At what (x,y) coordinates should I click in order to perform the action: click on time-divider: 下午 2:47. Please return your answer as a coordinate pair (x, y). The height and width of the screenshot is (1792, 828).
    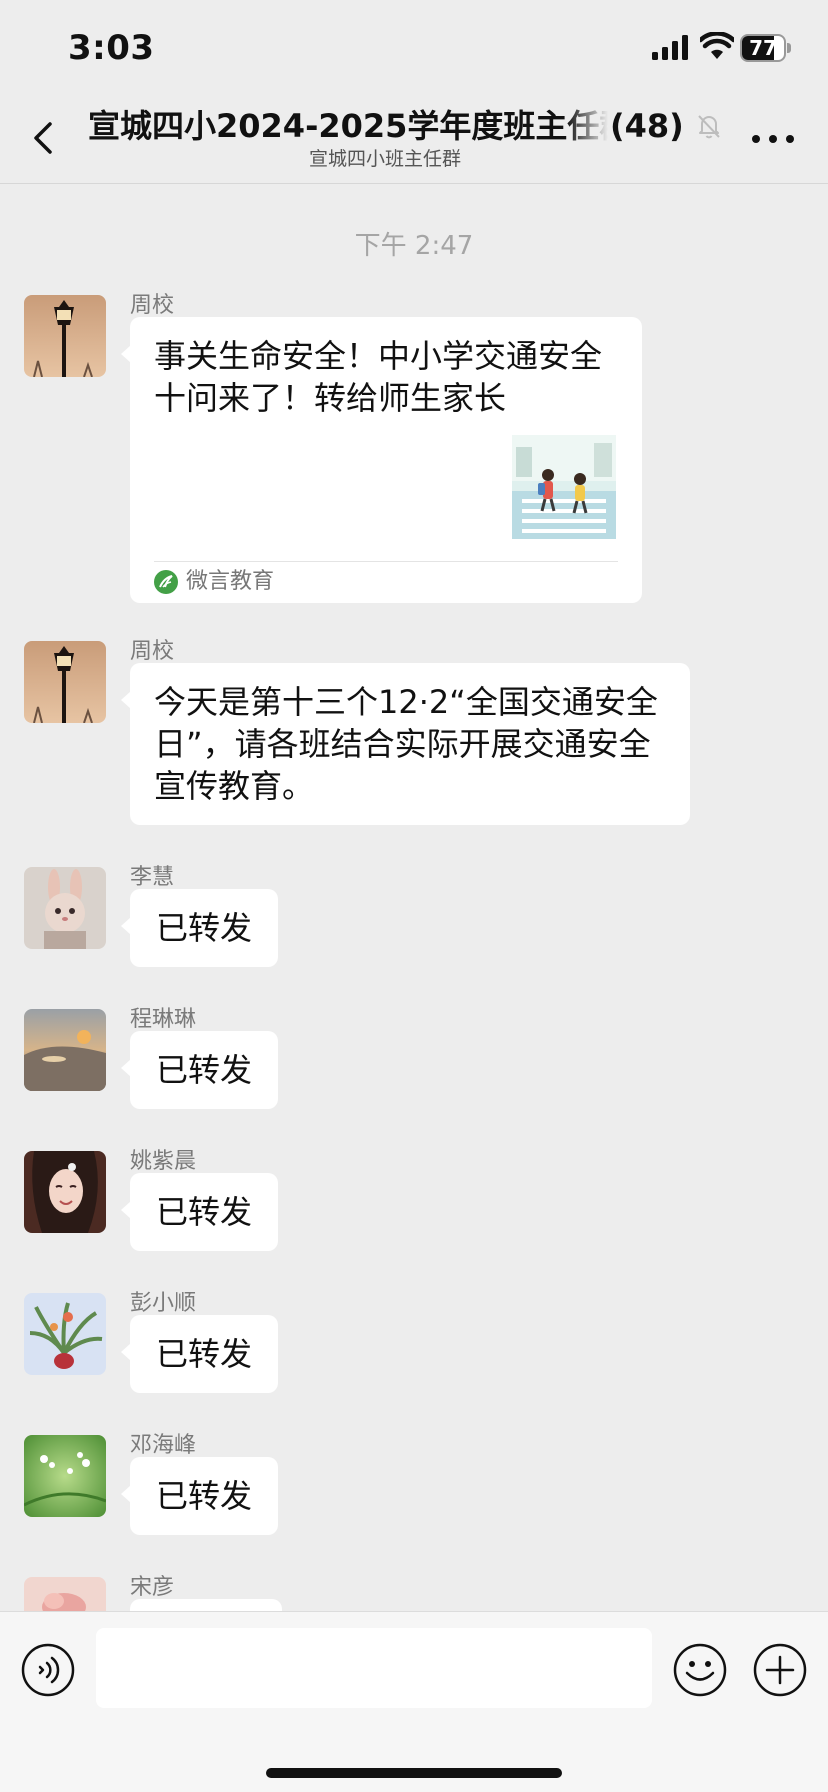
    Looking at the image, I should click on (414, 246).